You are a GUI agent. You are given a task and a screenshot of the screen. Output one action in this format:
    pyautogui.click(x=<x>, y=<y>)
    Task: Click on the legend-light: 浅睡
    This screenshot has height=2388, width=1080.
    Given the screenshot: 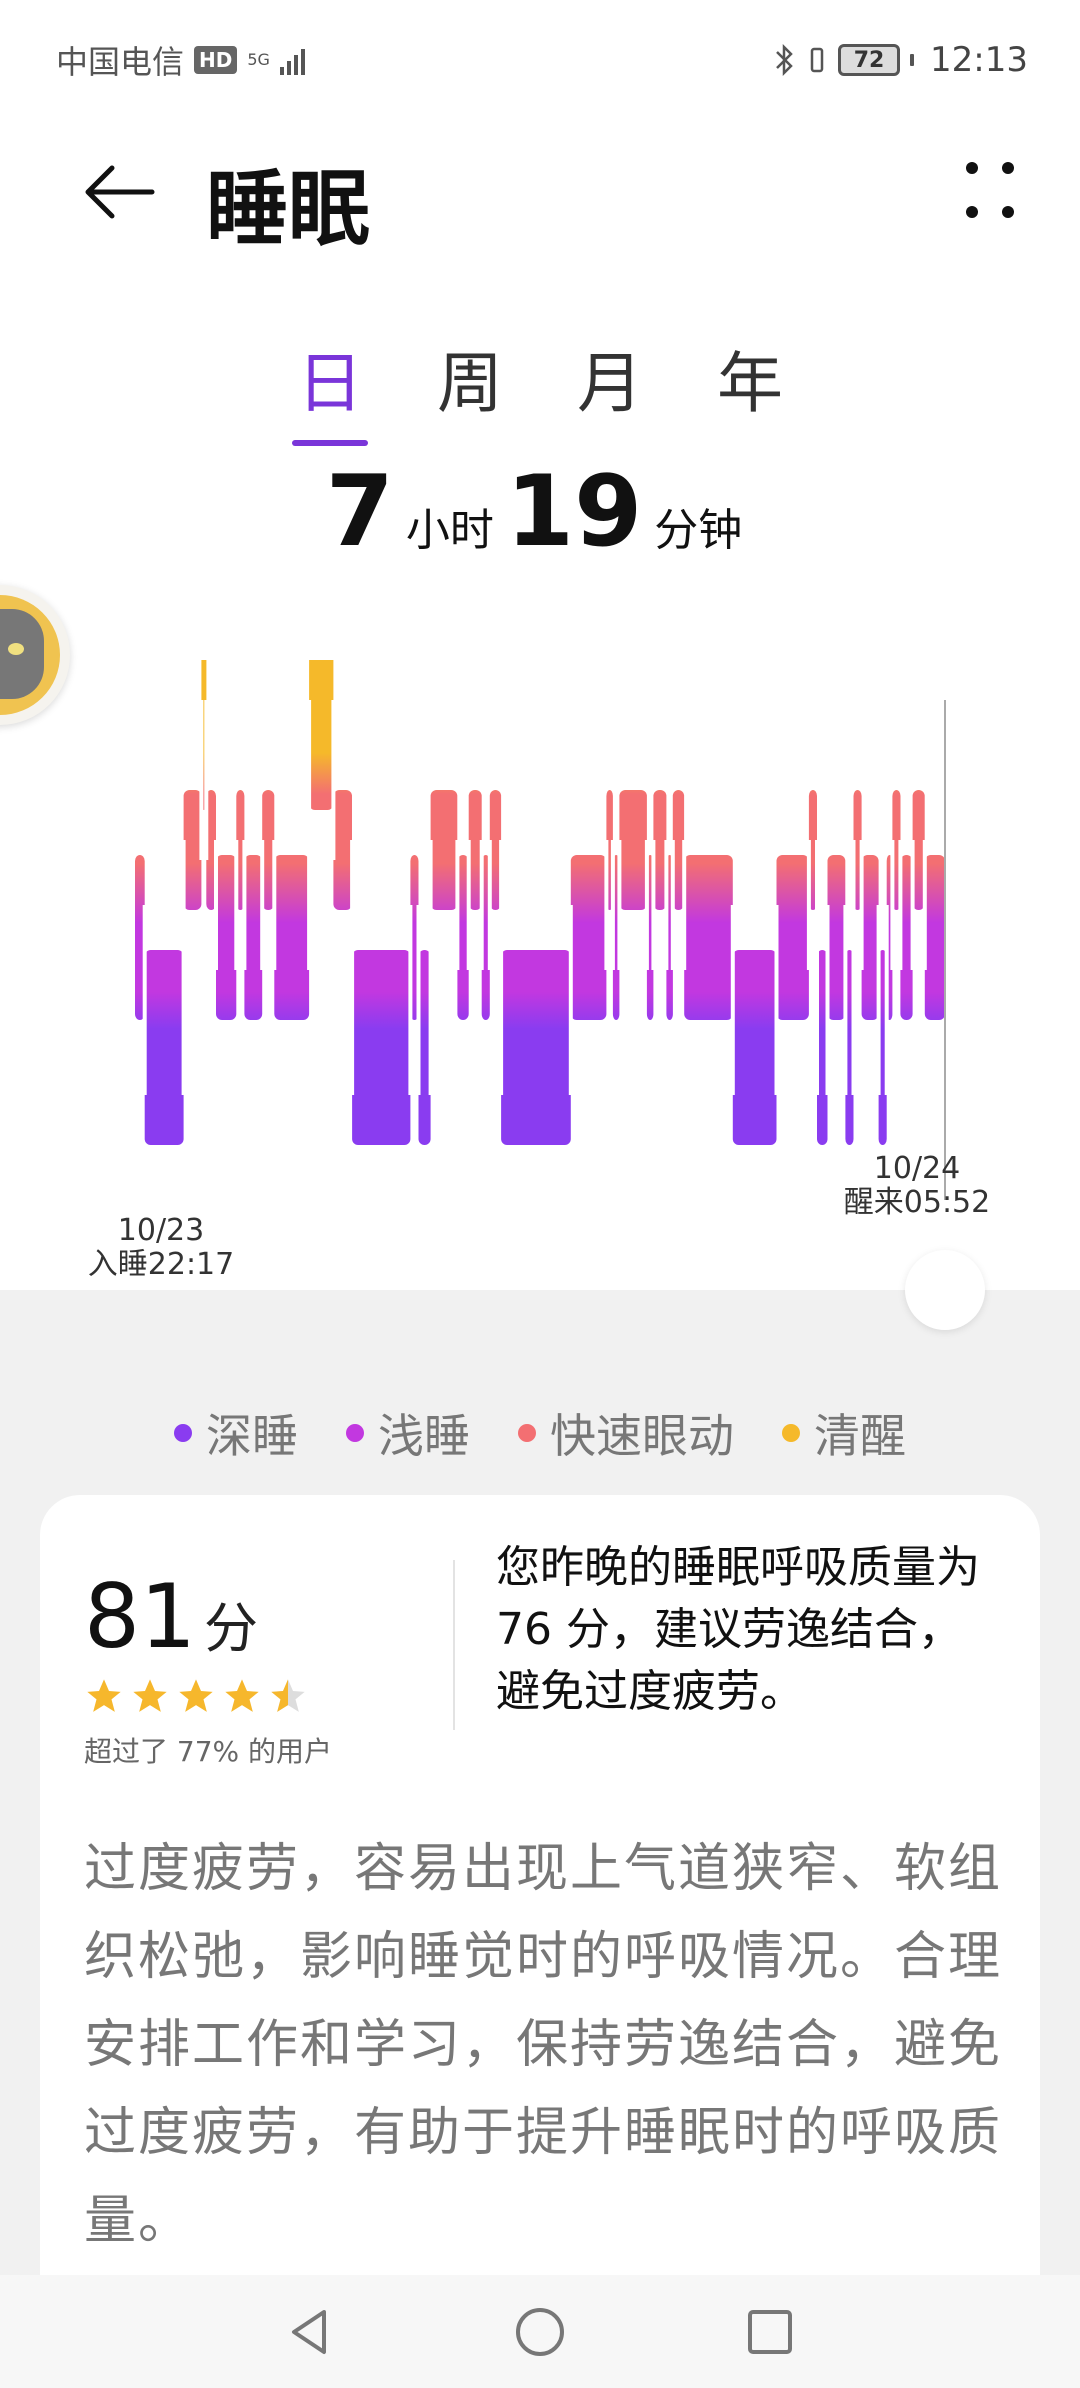 What is the action you would take?
    pyautogui.click(x=408, y=1433)
    